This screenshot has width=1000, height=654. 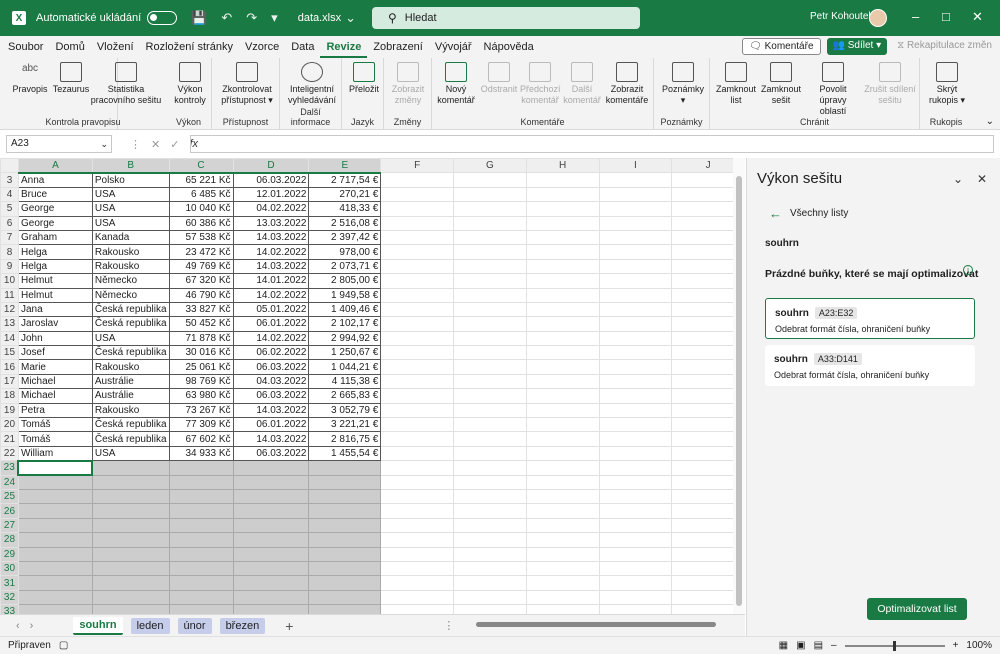 What do you see at coordinates (319, 18) in the screenshot?
I see `file-name: data.xlsx` at bounding box center [319, 18].